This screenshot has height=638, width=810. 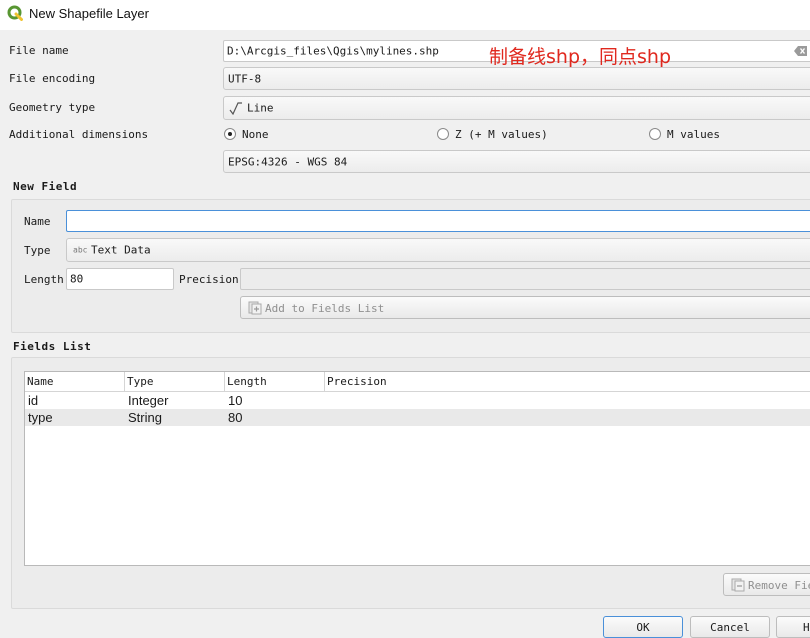 I want to click on text-type-icon: abc, so click(x=80, y=250).